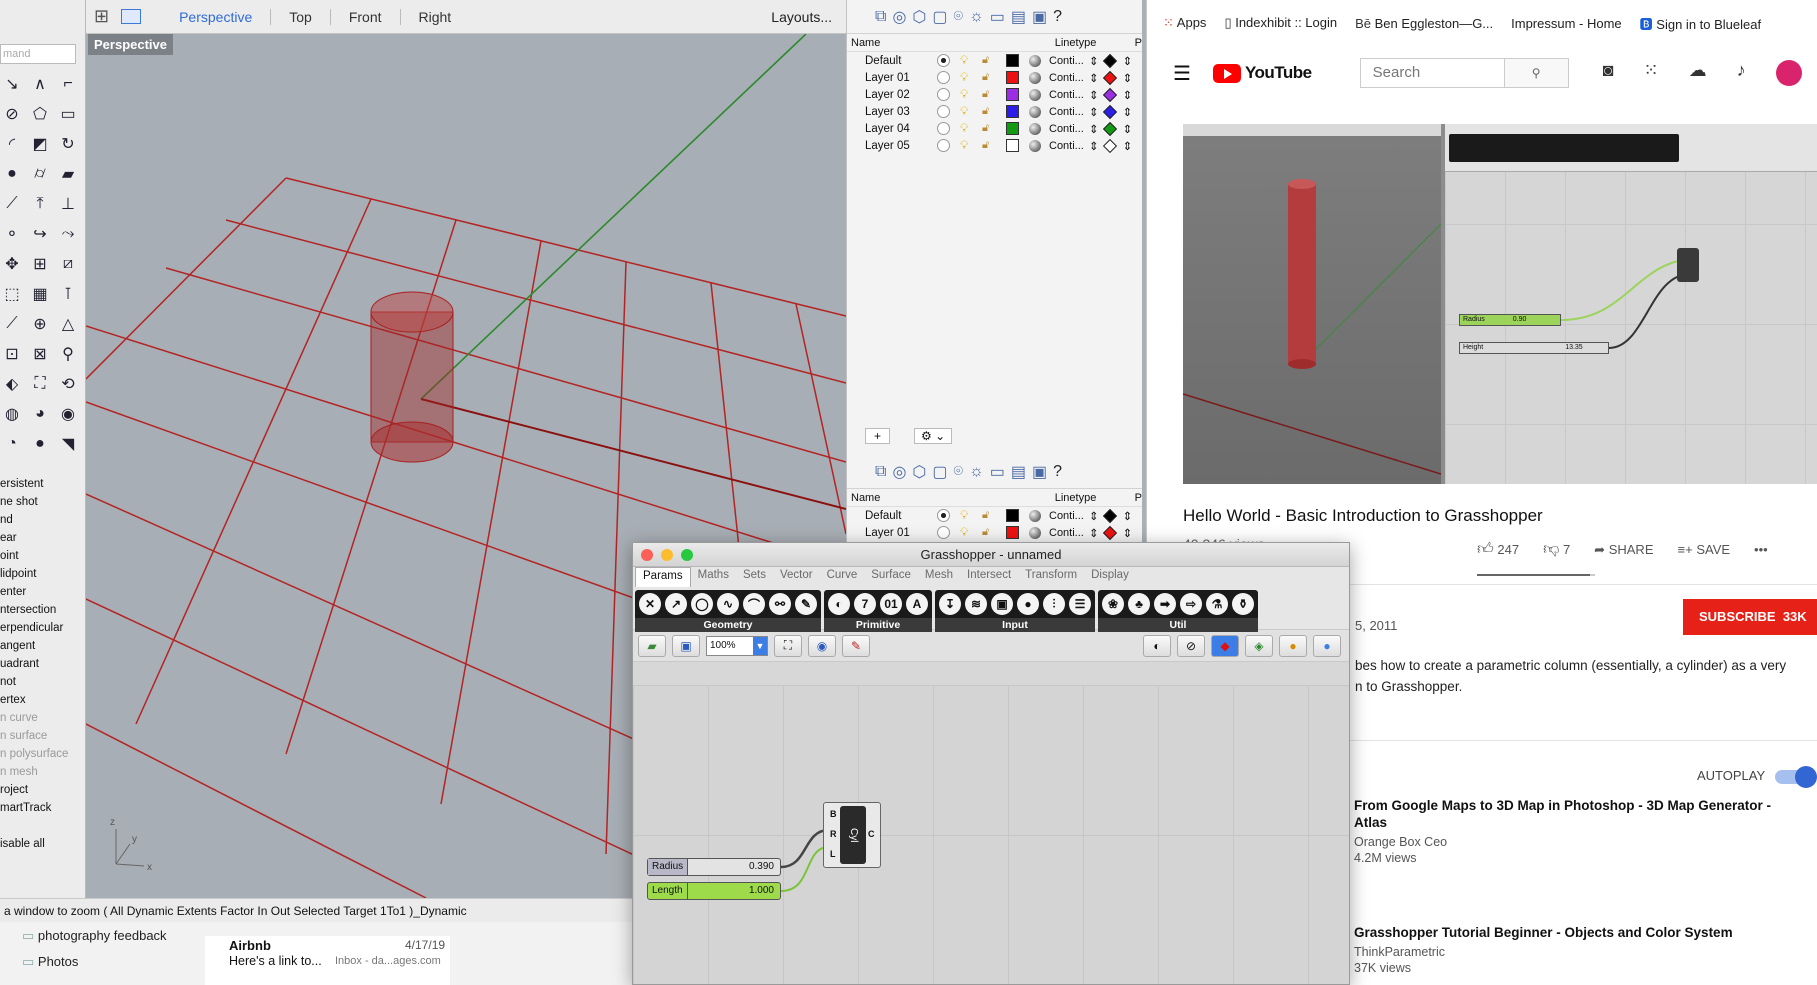  What do you see at coordinates (68, 414) in the screenshot?
I see `color-wheel-icon: ◉` at bounding box center [68, 414].